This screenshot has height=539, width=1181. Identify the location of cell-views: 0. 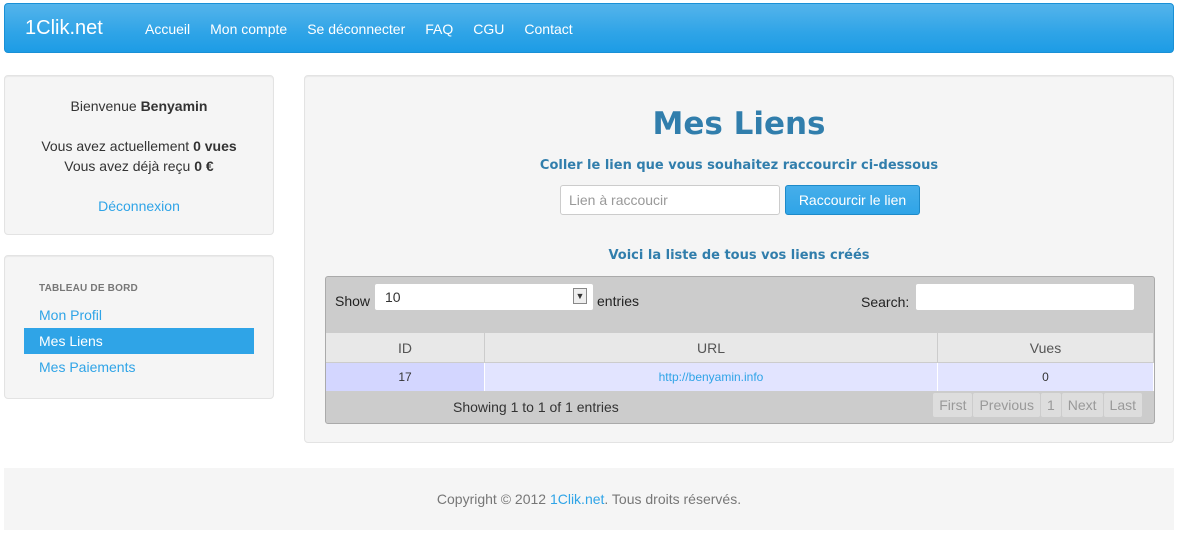
(1045, 376).